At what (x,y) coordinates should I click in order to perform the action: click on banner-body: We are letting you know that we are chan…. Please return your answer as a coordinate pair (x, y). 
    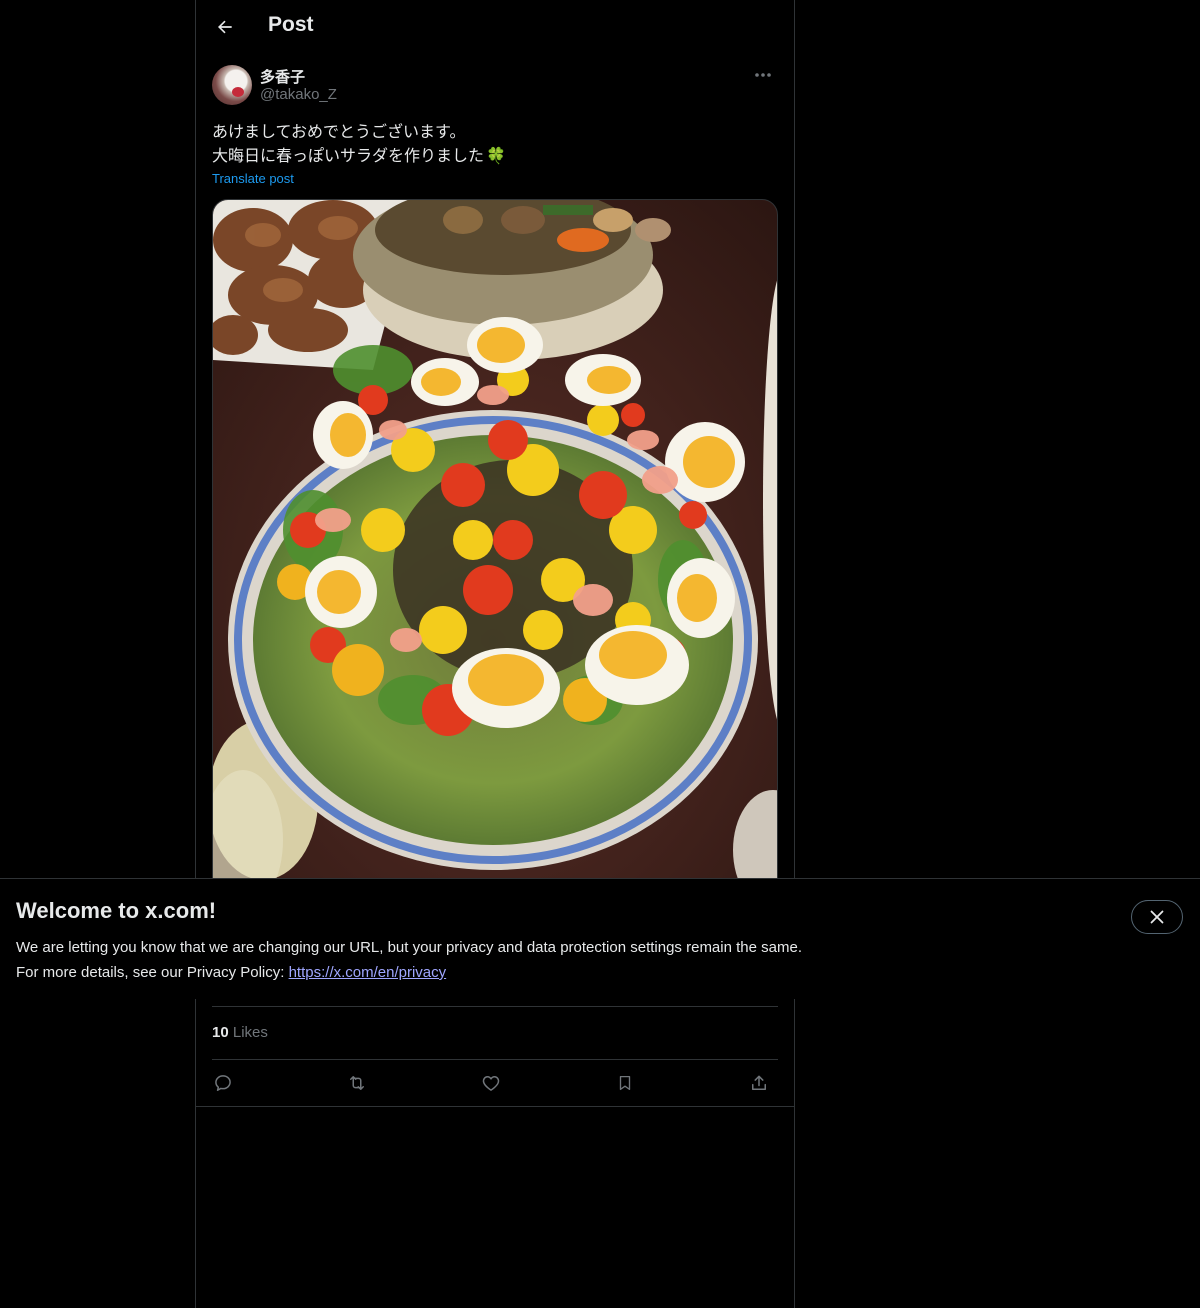
    Looking at the image, I should click on (409, 960).